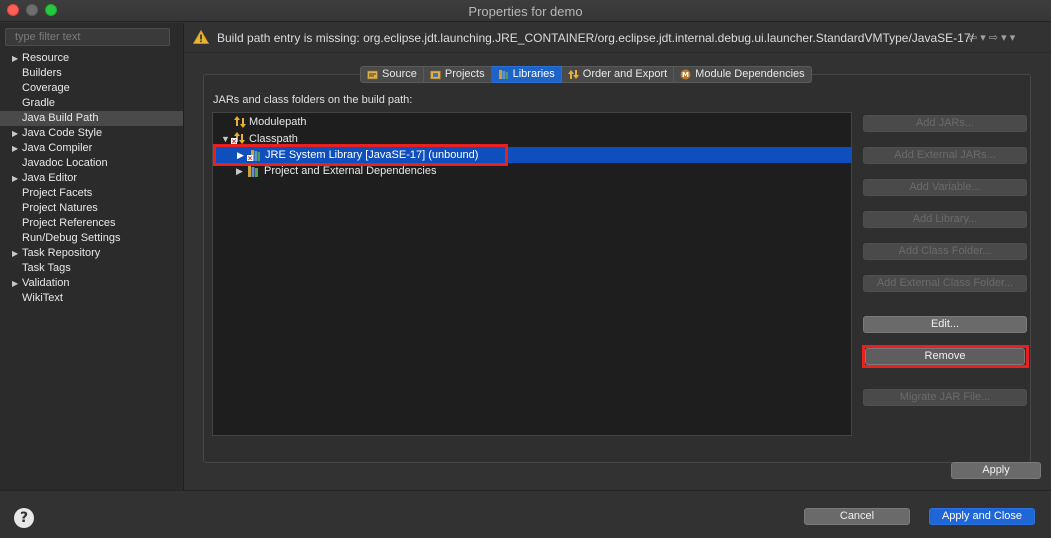 The width and height of the screenshot is (1051, 538). Describe the element at coordinates (91, 103) in the screenshot. I see `sidebar-item-gradle: Gradle` at that location.